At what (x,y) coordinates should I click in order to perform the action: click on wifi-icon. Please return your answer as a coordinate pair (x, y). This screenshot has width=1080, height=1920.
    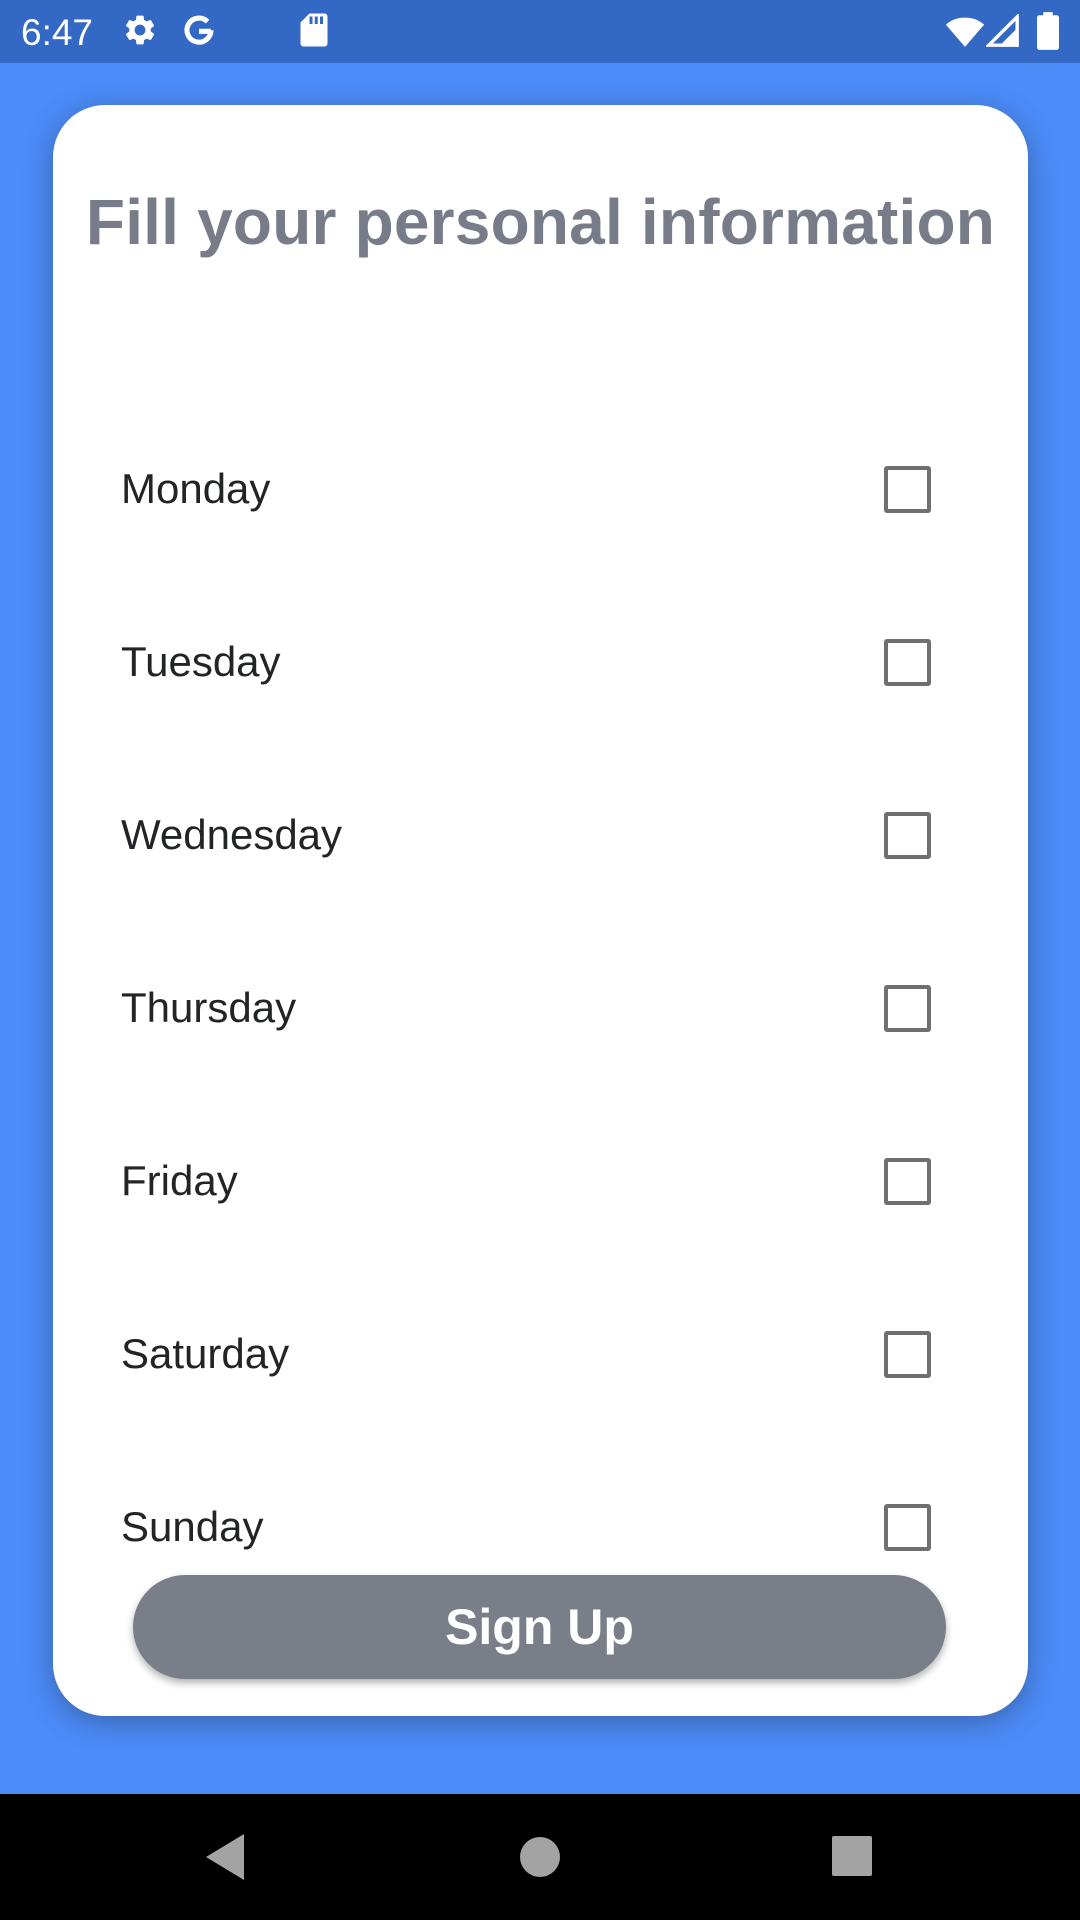
    Looking at the image, I should click on (965, 32).